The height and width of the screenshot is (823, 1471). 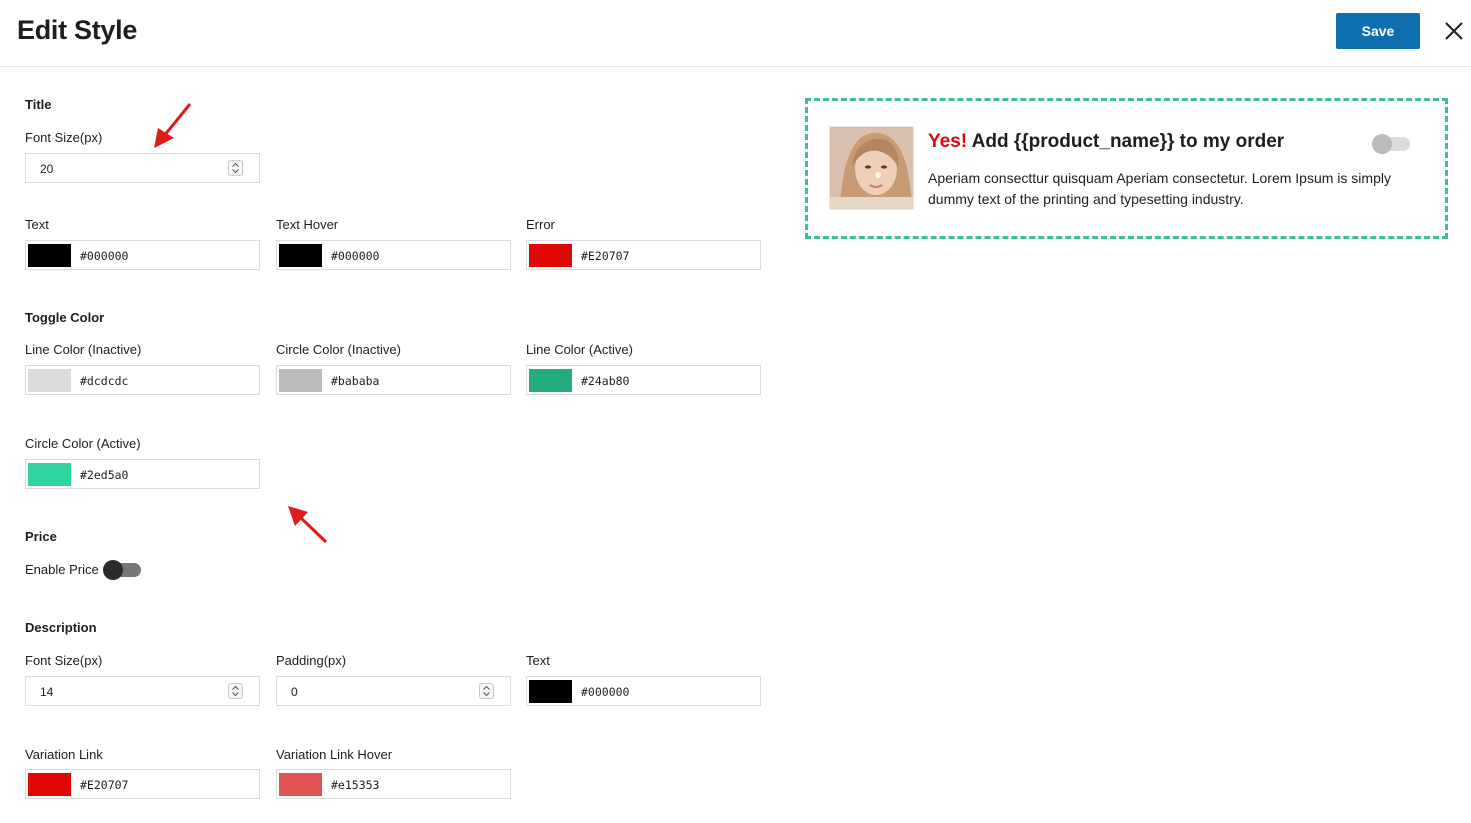 What do you see at coordinates (605, 692) in the screenshot?
I see `desc-text-hex: #000000` at bounding box center [605, 692].